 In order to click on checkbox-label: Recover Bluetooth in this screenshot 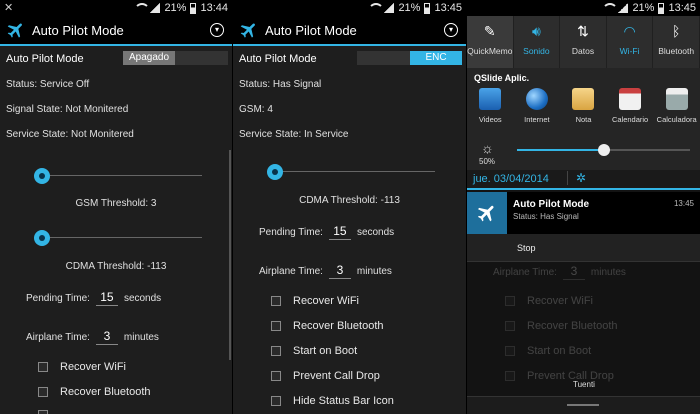, I will do `click(338, 326)`.